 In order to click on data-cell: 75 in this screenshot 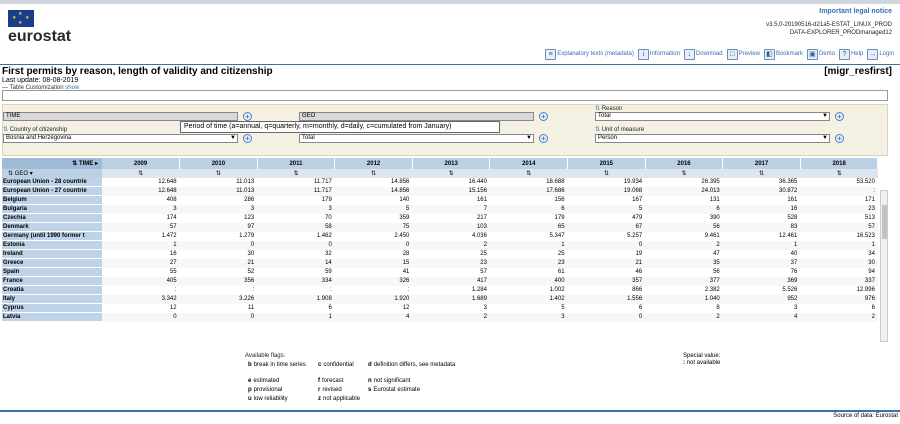, I will do `click(373, 227)`.